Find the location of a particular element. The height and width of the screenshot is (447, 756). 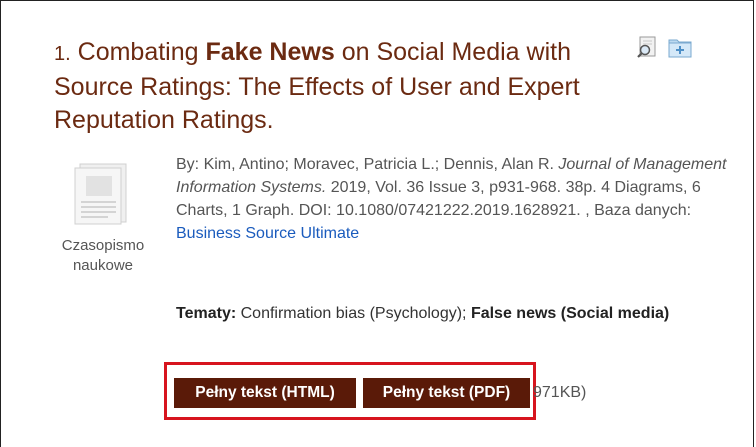

subjects-label: Tematy: is located at coordinates (206, 313).